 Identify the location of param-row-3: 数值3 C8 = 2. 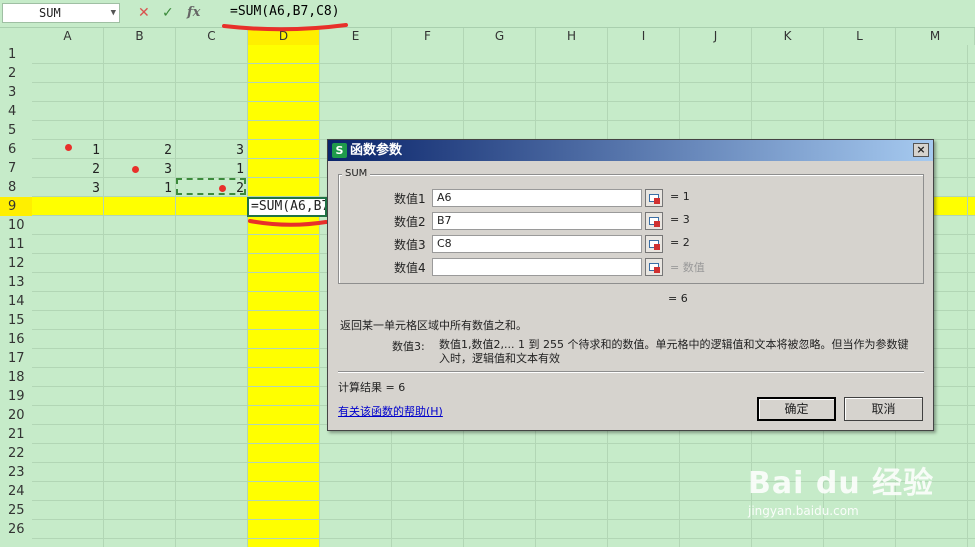
(658, 244).